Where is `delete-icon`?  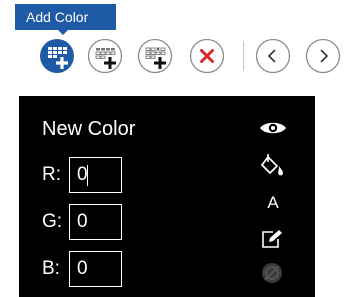
delete-icon is located at coordinates (207, 56).